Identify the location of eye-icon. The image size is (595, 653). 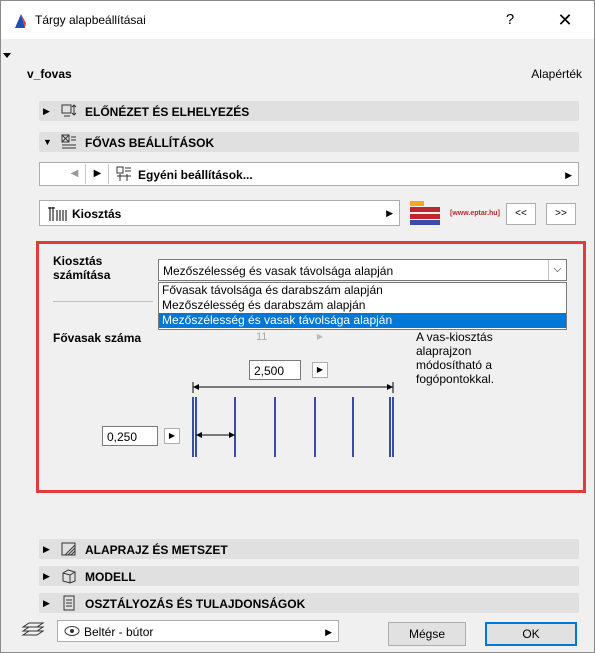
(72, 631).